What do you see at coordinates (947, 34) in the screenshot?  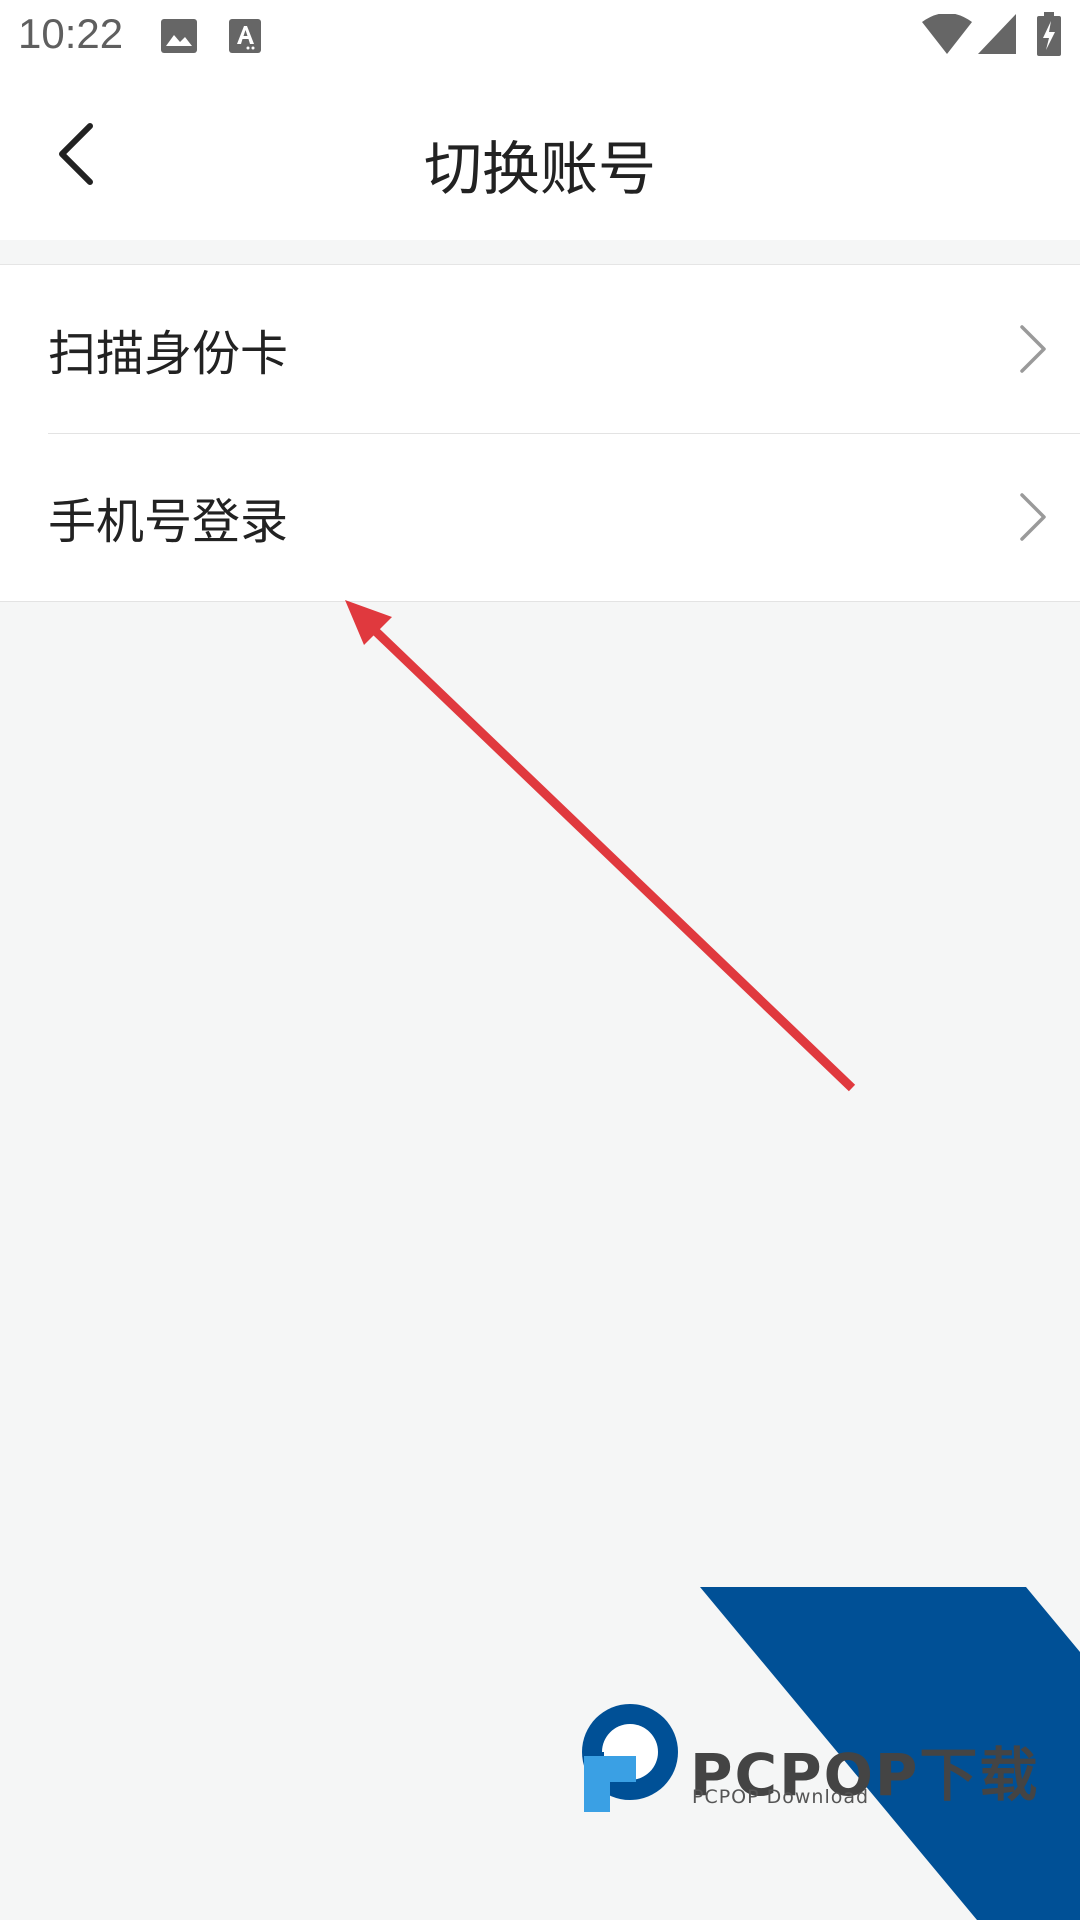 I see `wifi-icon` at bounding box center [947, 34].